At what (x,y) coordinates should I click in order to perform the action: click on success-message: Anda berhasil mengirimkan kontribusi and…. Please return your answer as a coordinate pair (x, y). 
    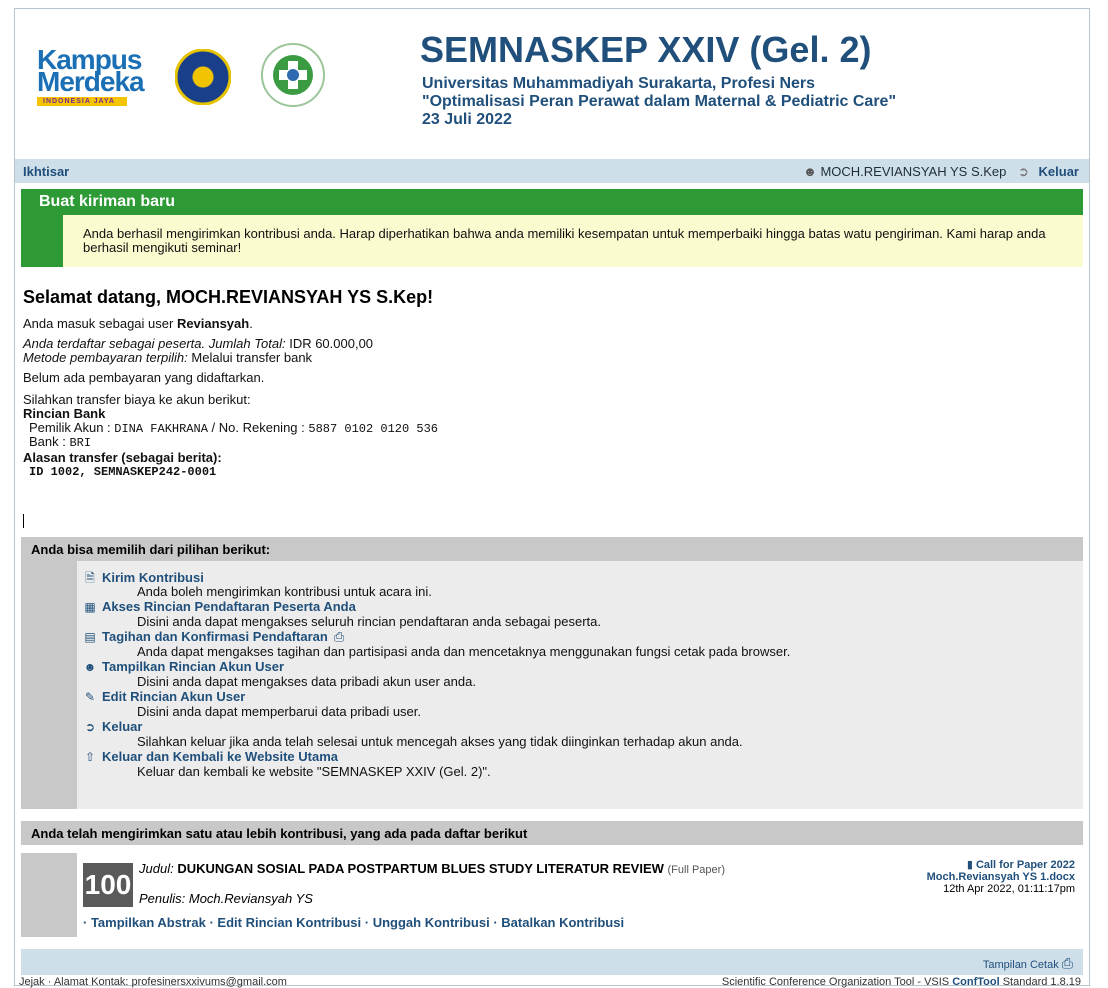
    Looking at the image, I should click on (564, 240).